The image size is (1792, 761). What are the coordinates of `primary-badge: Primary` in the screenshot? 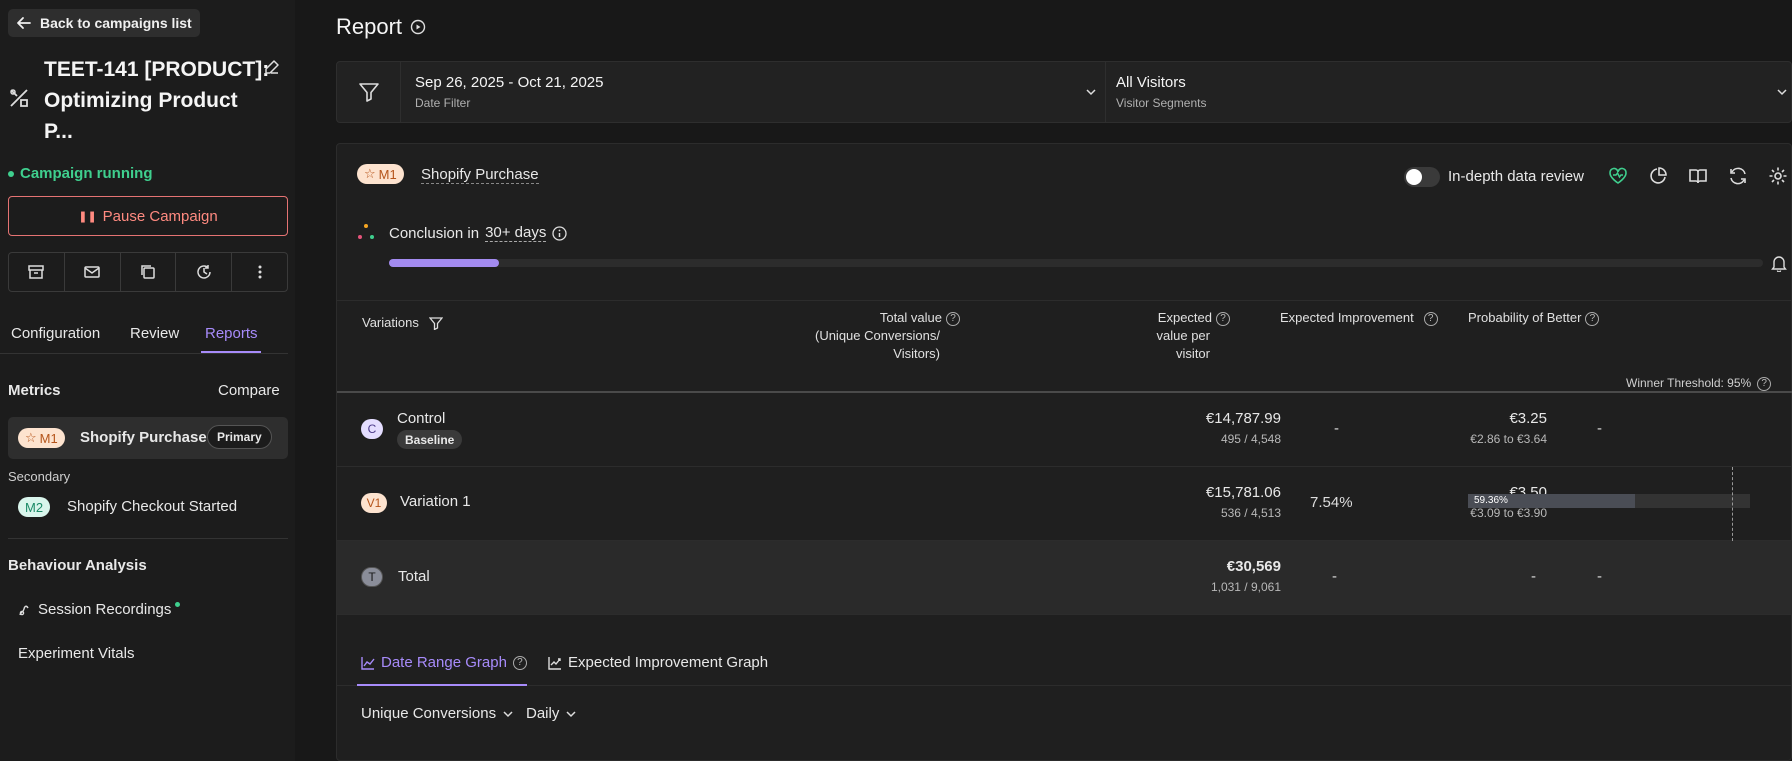 It's located at (239, 437).